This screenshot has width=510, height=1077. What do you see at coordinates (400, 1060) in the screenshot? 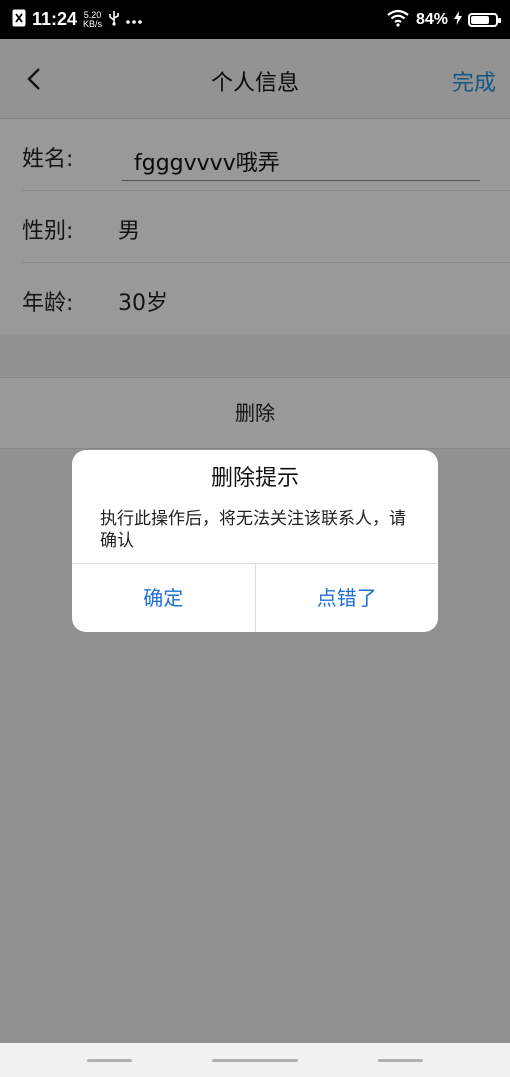
I see `back-handle` at bounding box center [400, 1060].